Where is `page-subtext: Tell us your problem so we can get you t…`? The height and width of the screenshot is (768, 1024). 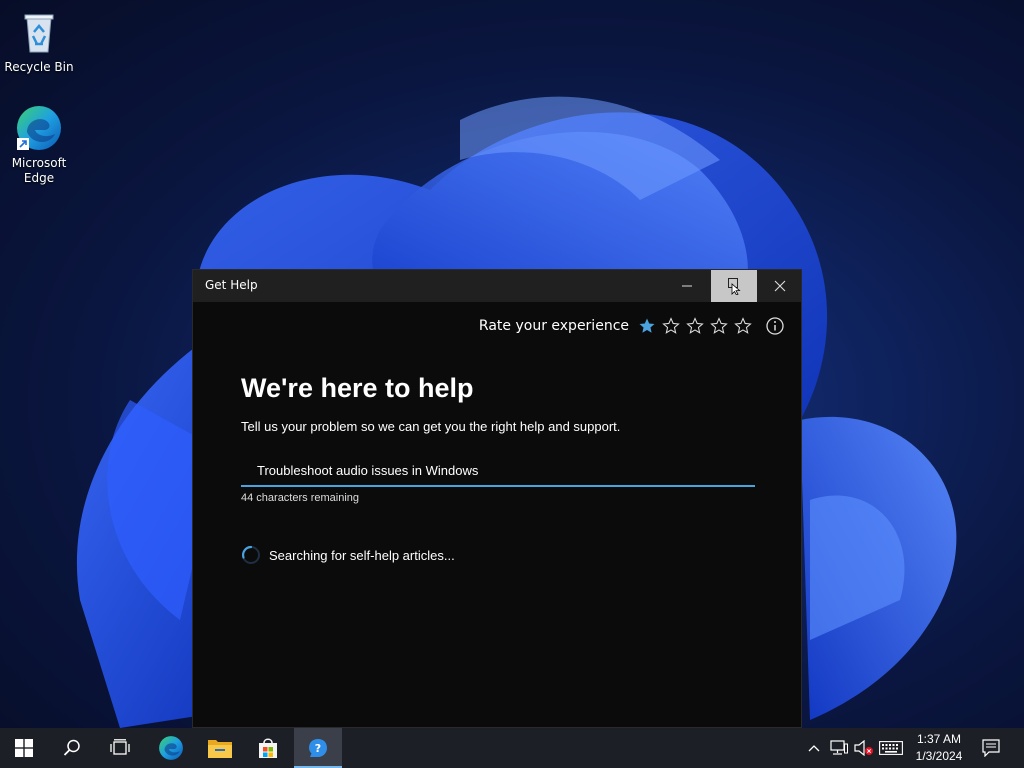
page-subtext: Tell us your problem so we can get you t… is located at coordinates (431, 426).